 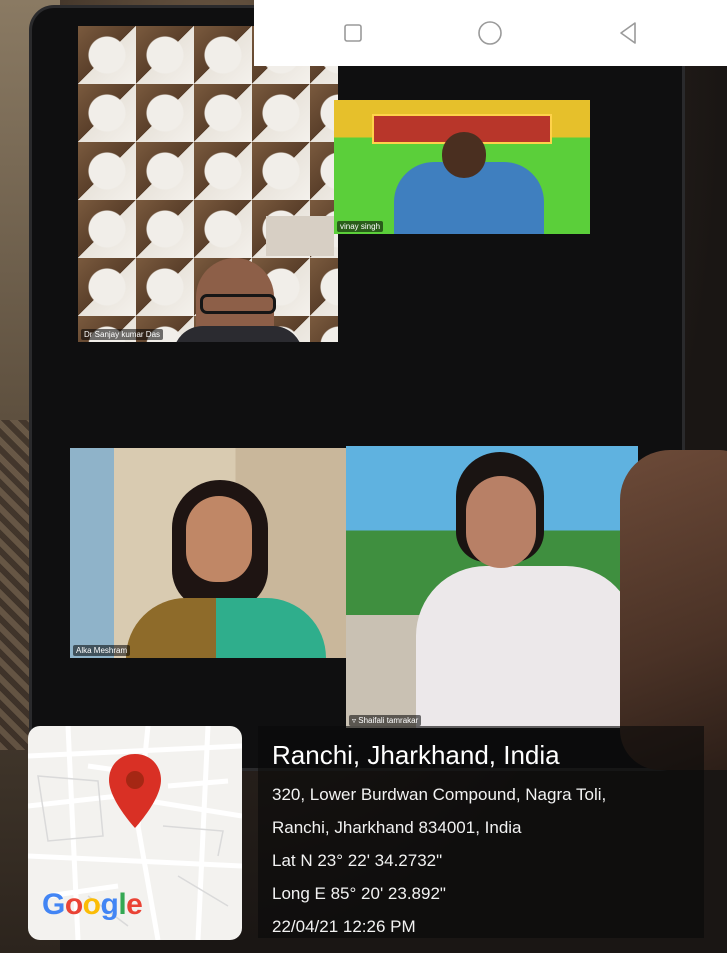 I want to click on video-tile-alka: Alka Meshram, so click(x=208, y=553).